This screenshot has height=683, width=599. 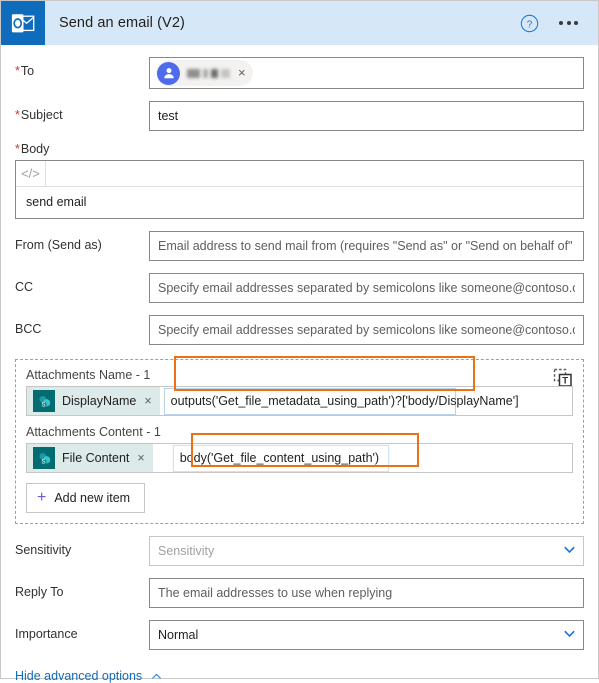 I want to click on label-body: *Body, so click(x=32, y=149).